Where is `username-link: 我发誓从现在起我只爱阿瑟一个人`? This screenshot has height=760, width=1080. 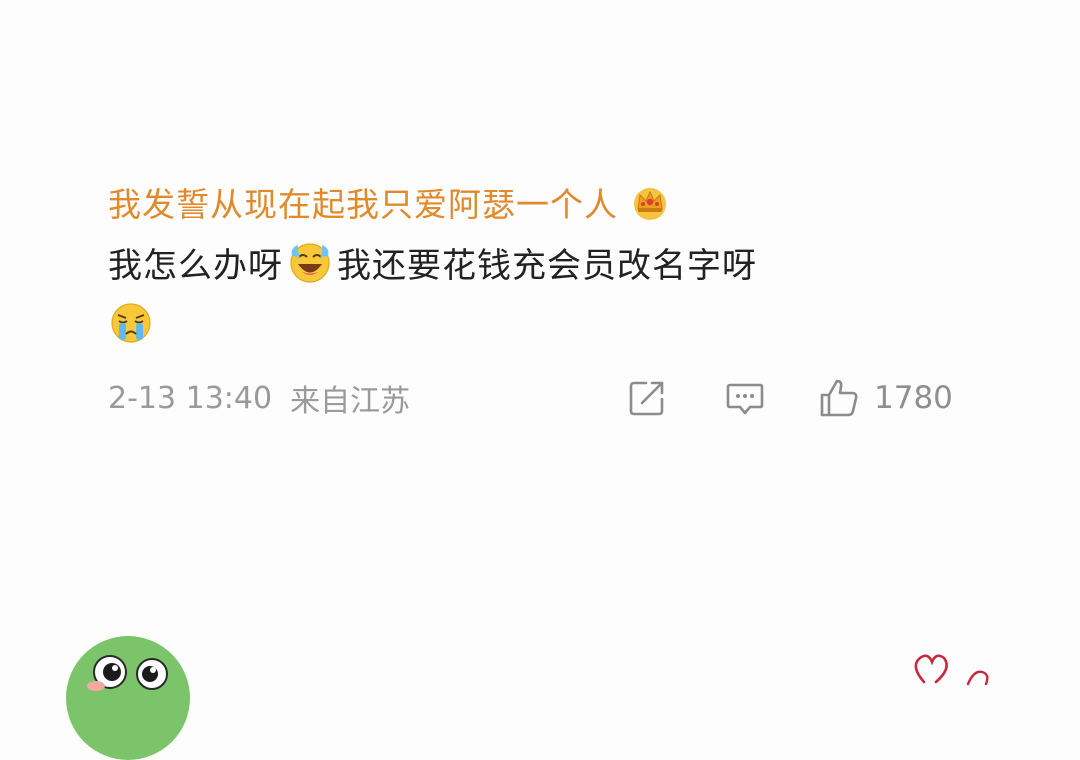 username-link: 我发誓从现在起我只爱阿瑟一个人 is located at coordinates (363, 202).